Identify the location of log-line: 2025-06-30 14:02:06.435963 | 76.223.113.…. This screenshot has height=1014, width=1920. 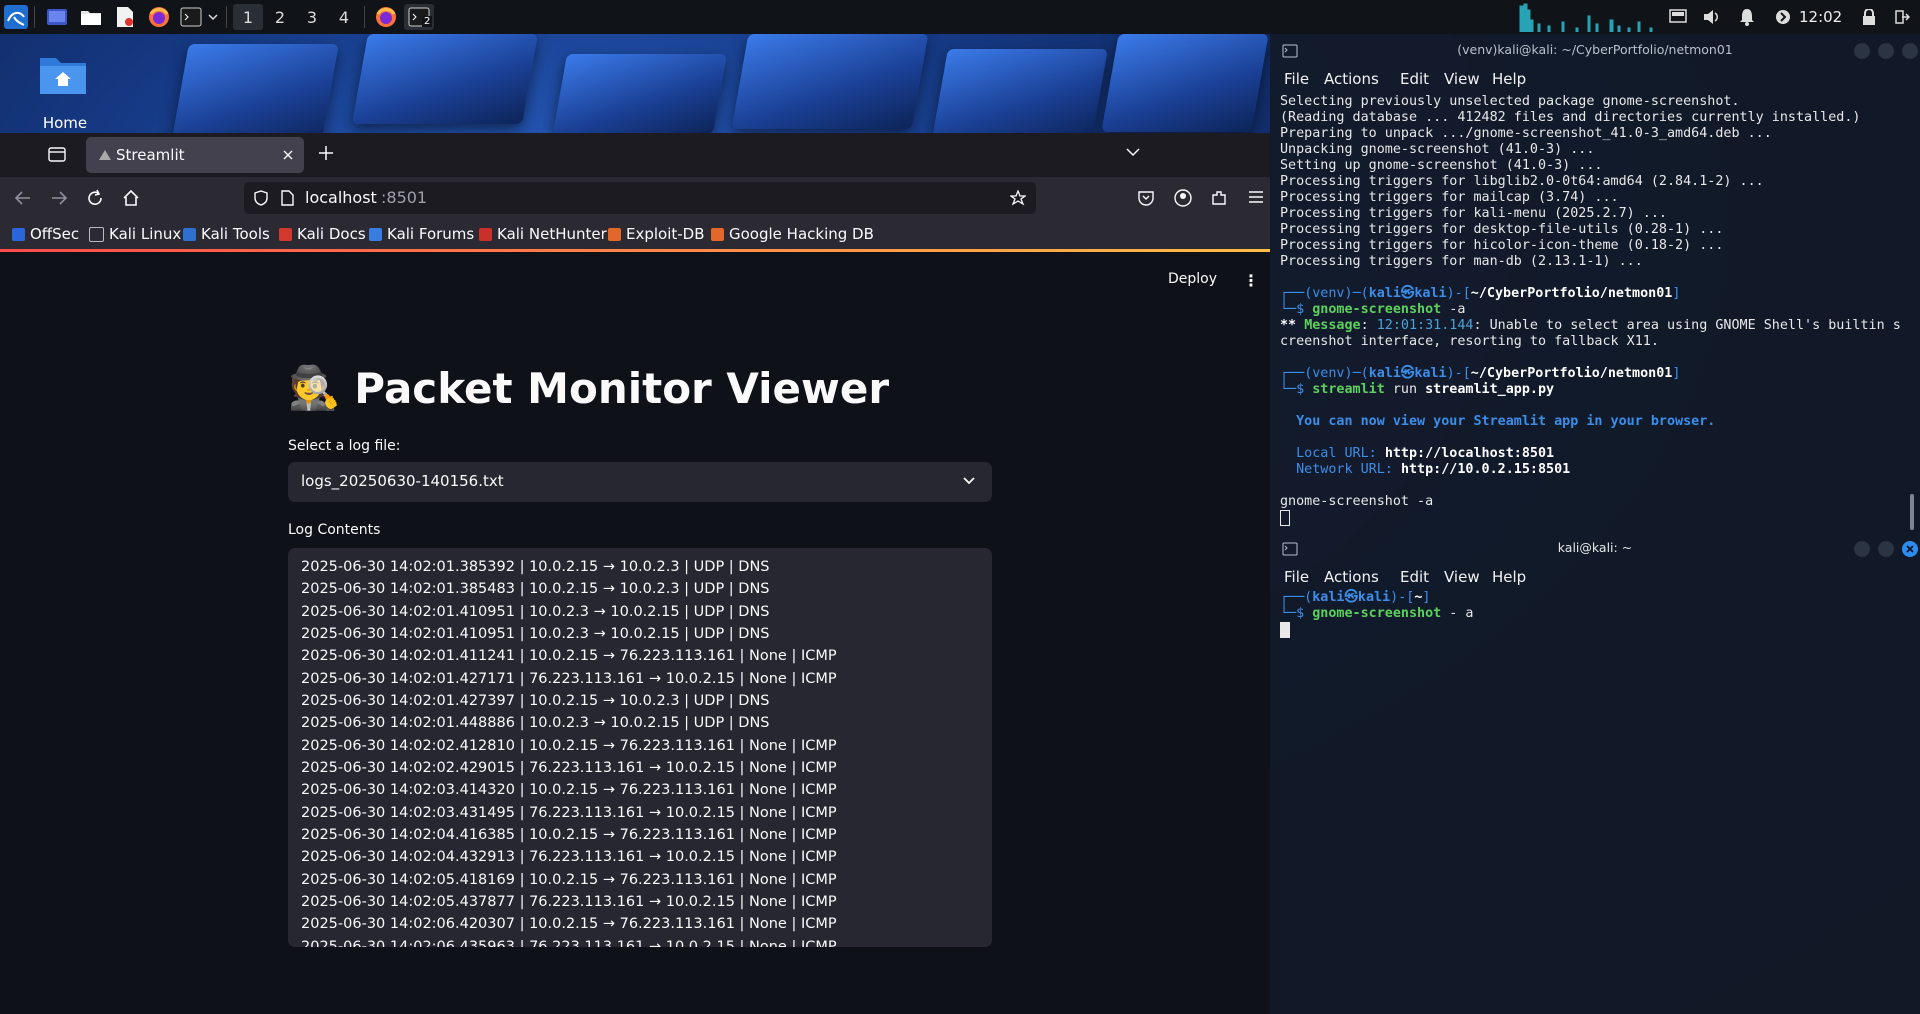
(569, 943).